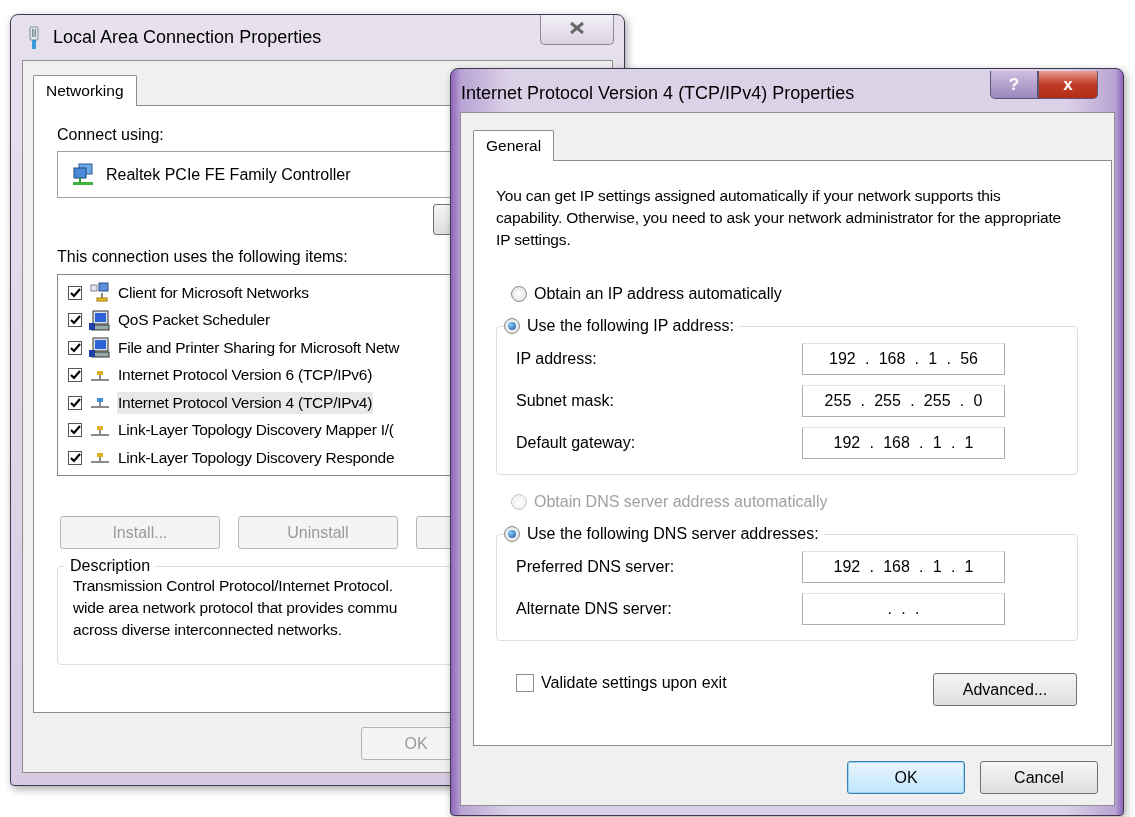 This screenshot has height=817, width=1135. What do you see at coordinates (779, 218) in the screenshot?
I see `intro-text: You can get IP settings assigned automatically if your network supports this capability. Otherwise, you need to ask your network administrator for the appropriate IP settings.` at bounding box center [779, 218].